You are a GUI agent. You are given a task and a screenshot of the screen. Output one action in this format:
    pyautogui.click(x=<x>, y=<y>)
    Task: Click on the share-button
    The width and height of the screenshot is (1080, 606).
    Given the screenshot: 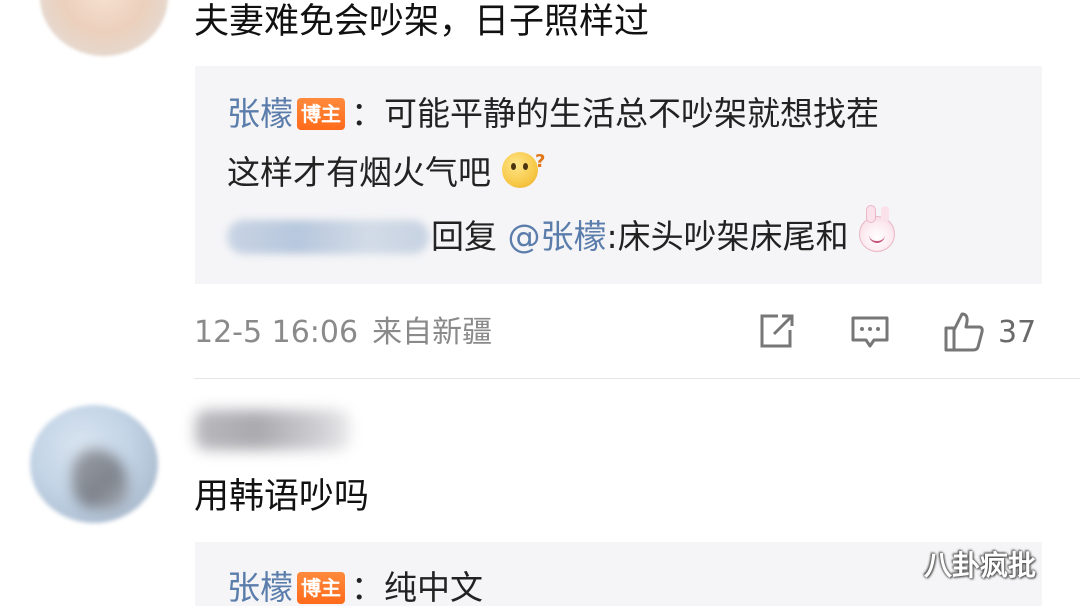 What is the action you would take?
    pyautogui.click(x=776, y=332)
    